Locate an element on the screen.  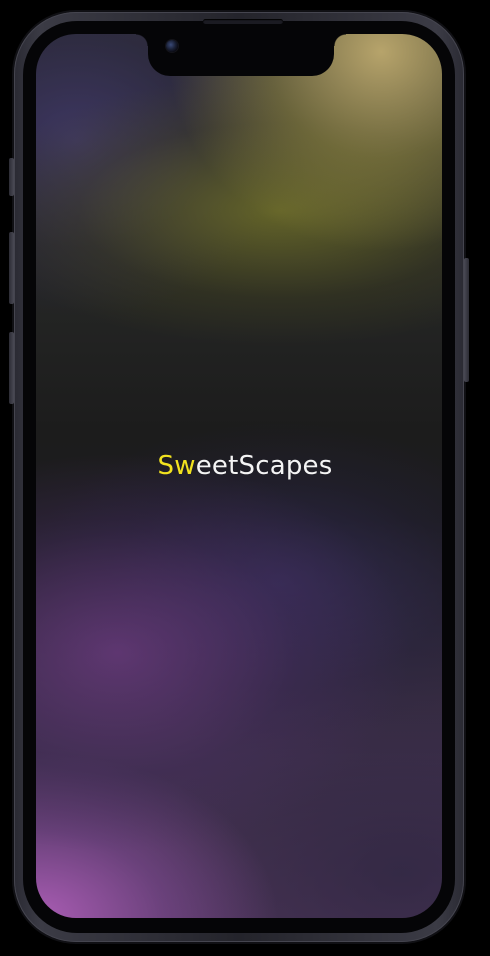
app-logo: SweetScapes is located at coordinates (245, 466).